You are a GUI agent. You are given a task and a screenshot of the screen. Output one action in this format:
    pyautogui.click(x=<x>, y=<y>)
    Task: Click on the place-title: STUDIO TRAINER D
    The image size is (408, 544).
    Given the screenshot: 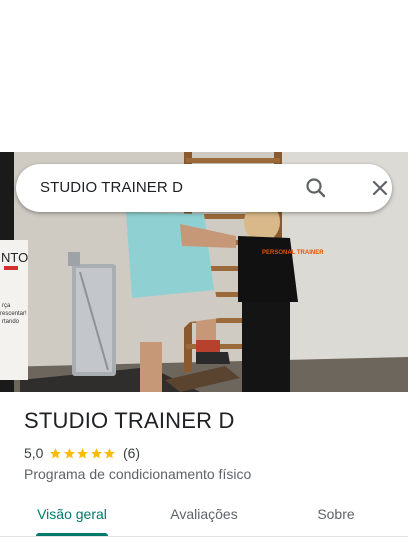 What is the action you would take?
    pyautogui.click(x=129, y=420)
    